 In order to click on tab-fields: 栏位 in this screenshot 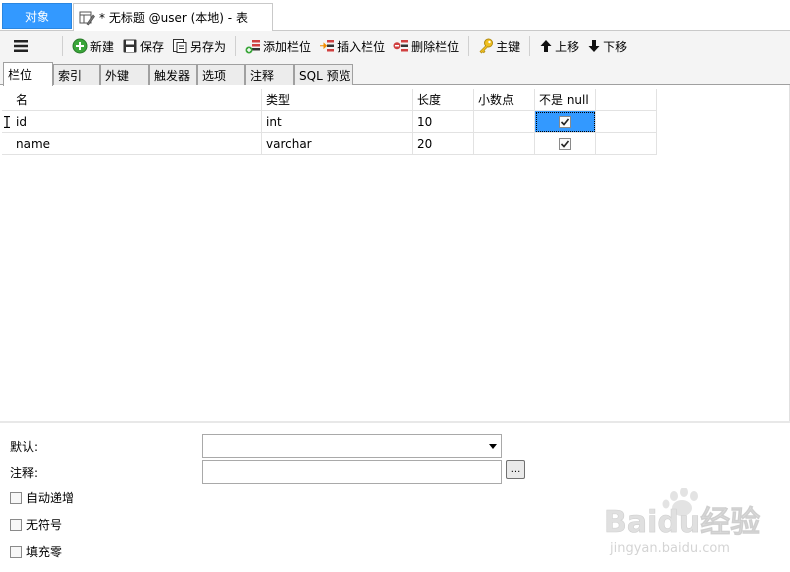, I will do `click(28, 74)`.